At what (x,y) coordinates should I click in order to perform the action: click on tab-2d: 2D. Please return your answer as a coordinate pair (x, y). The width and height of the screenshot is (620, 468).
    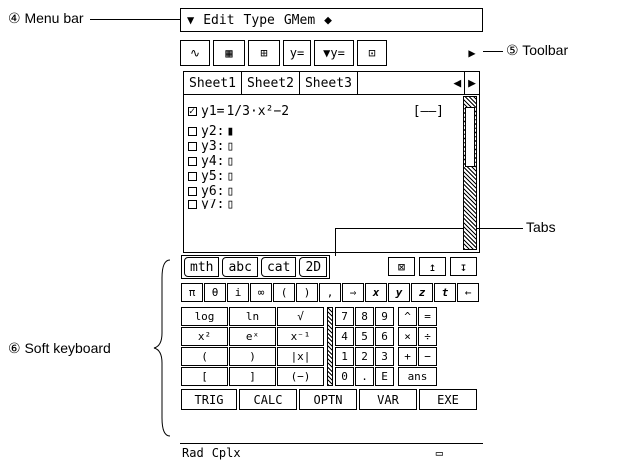
    Looking at the image, I should click on (313, 267).